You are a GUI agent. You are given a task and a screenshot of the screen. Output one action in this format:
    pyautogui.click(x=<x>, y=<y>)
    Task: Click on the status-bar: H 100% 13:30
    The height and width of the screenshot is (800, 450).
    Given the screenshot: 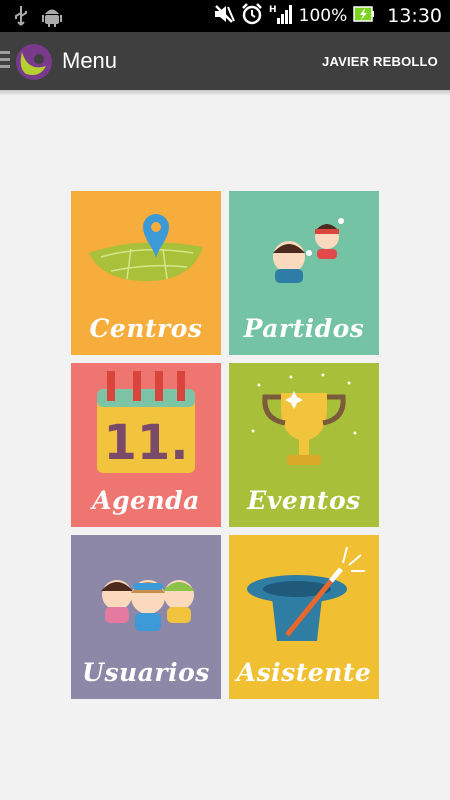 What is the action you would take?
    pyautogui.click(x=225, y=16)
    